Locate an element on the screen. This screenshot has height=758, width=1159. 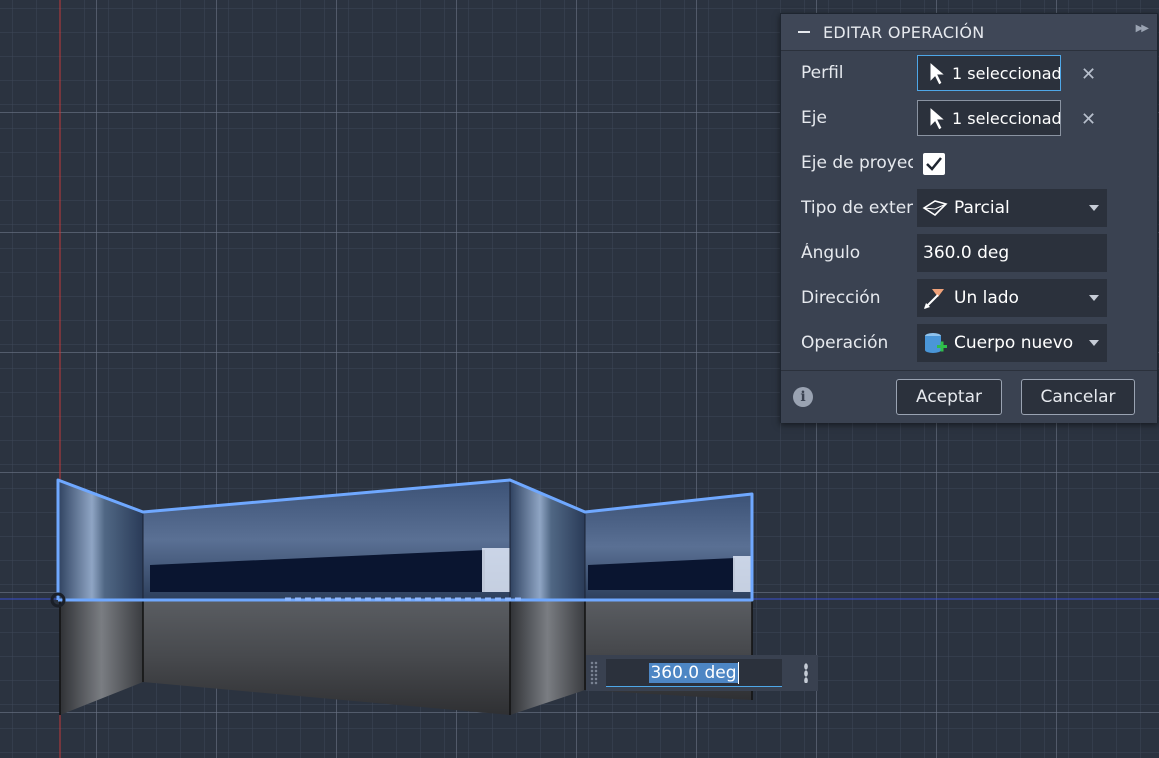
panel-header: EDITAR OPERACIÓN ▶▶ is located at coordinates (969, 32).